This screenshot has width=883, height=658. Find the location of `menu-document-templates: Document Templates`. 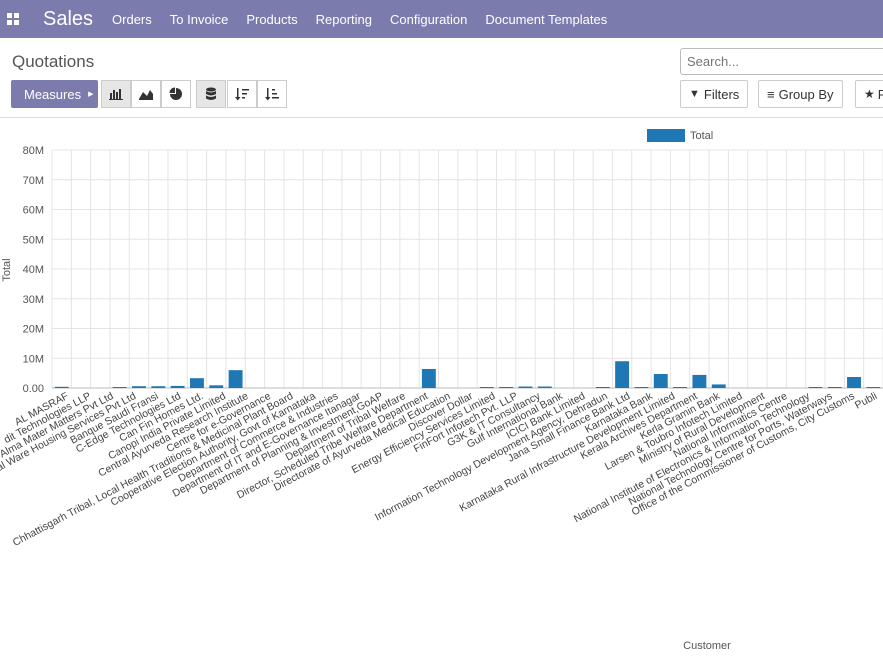

menu-document-templates: Document Templates is located at coordinates (546, 19).